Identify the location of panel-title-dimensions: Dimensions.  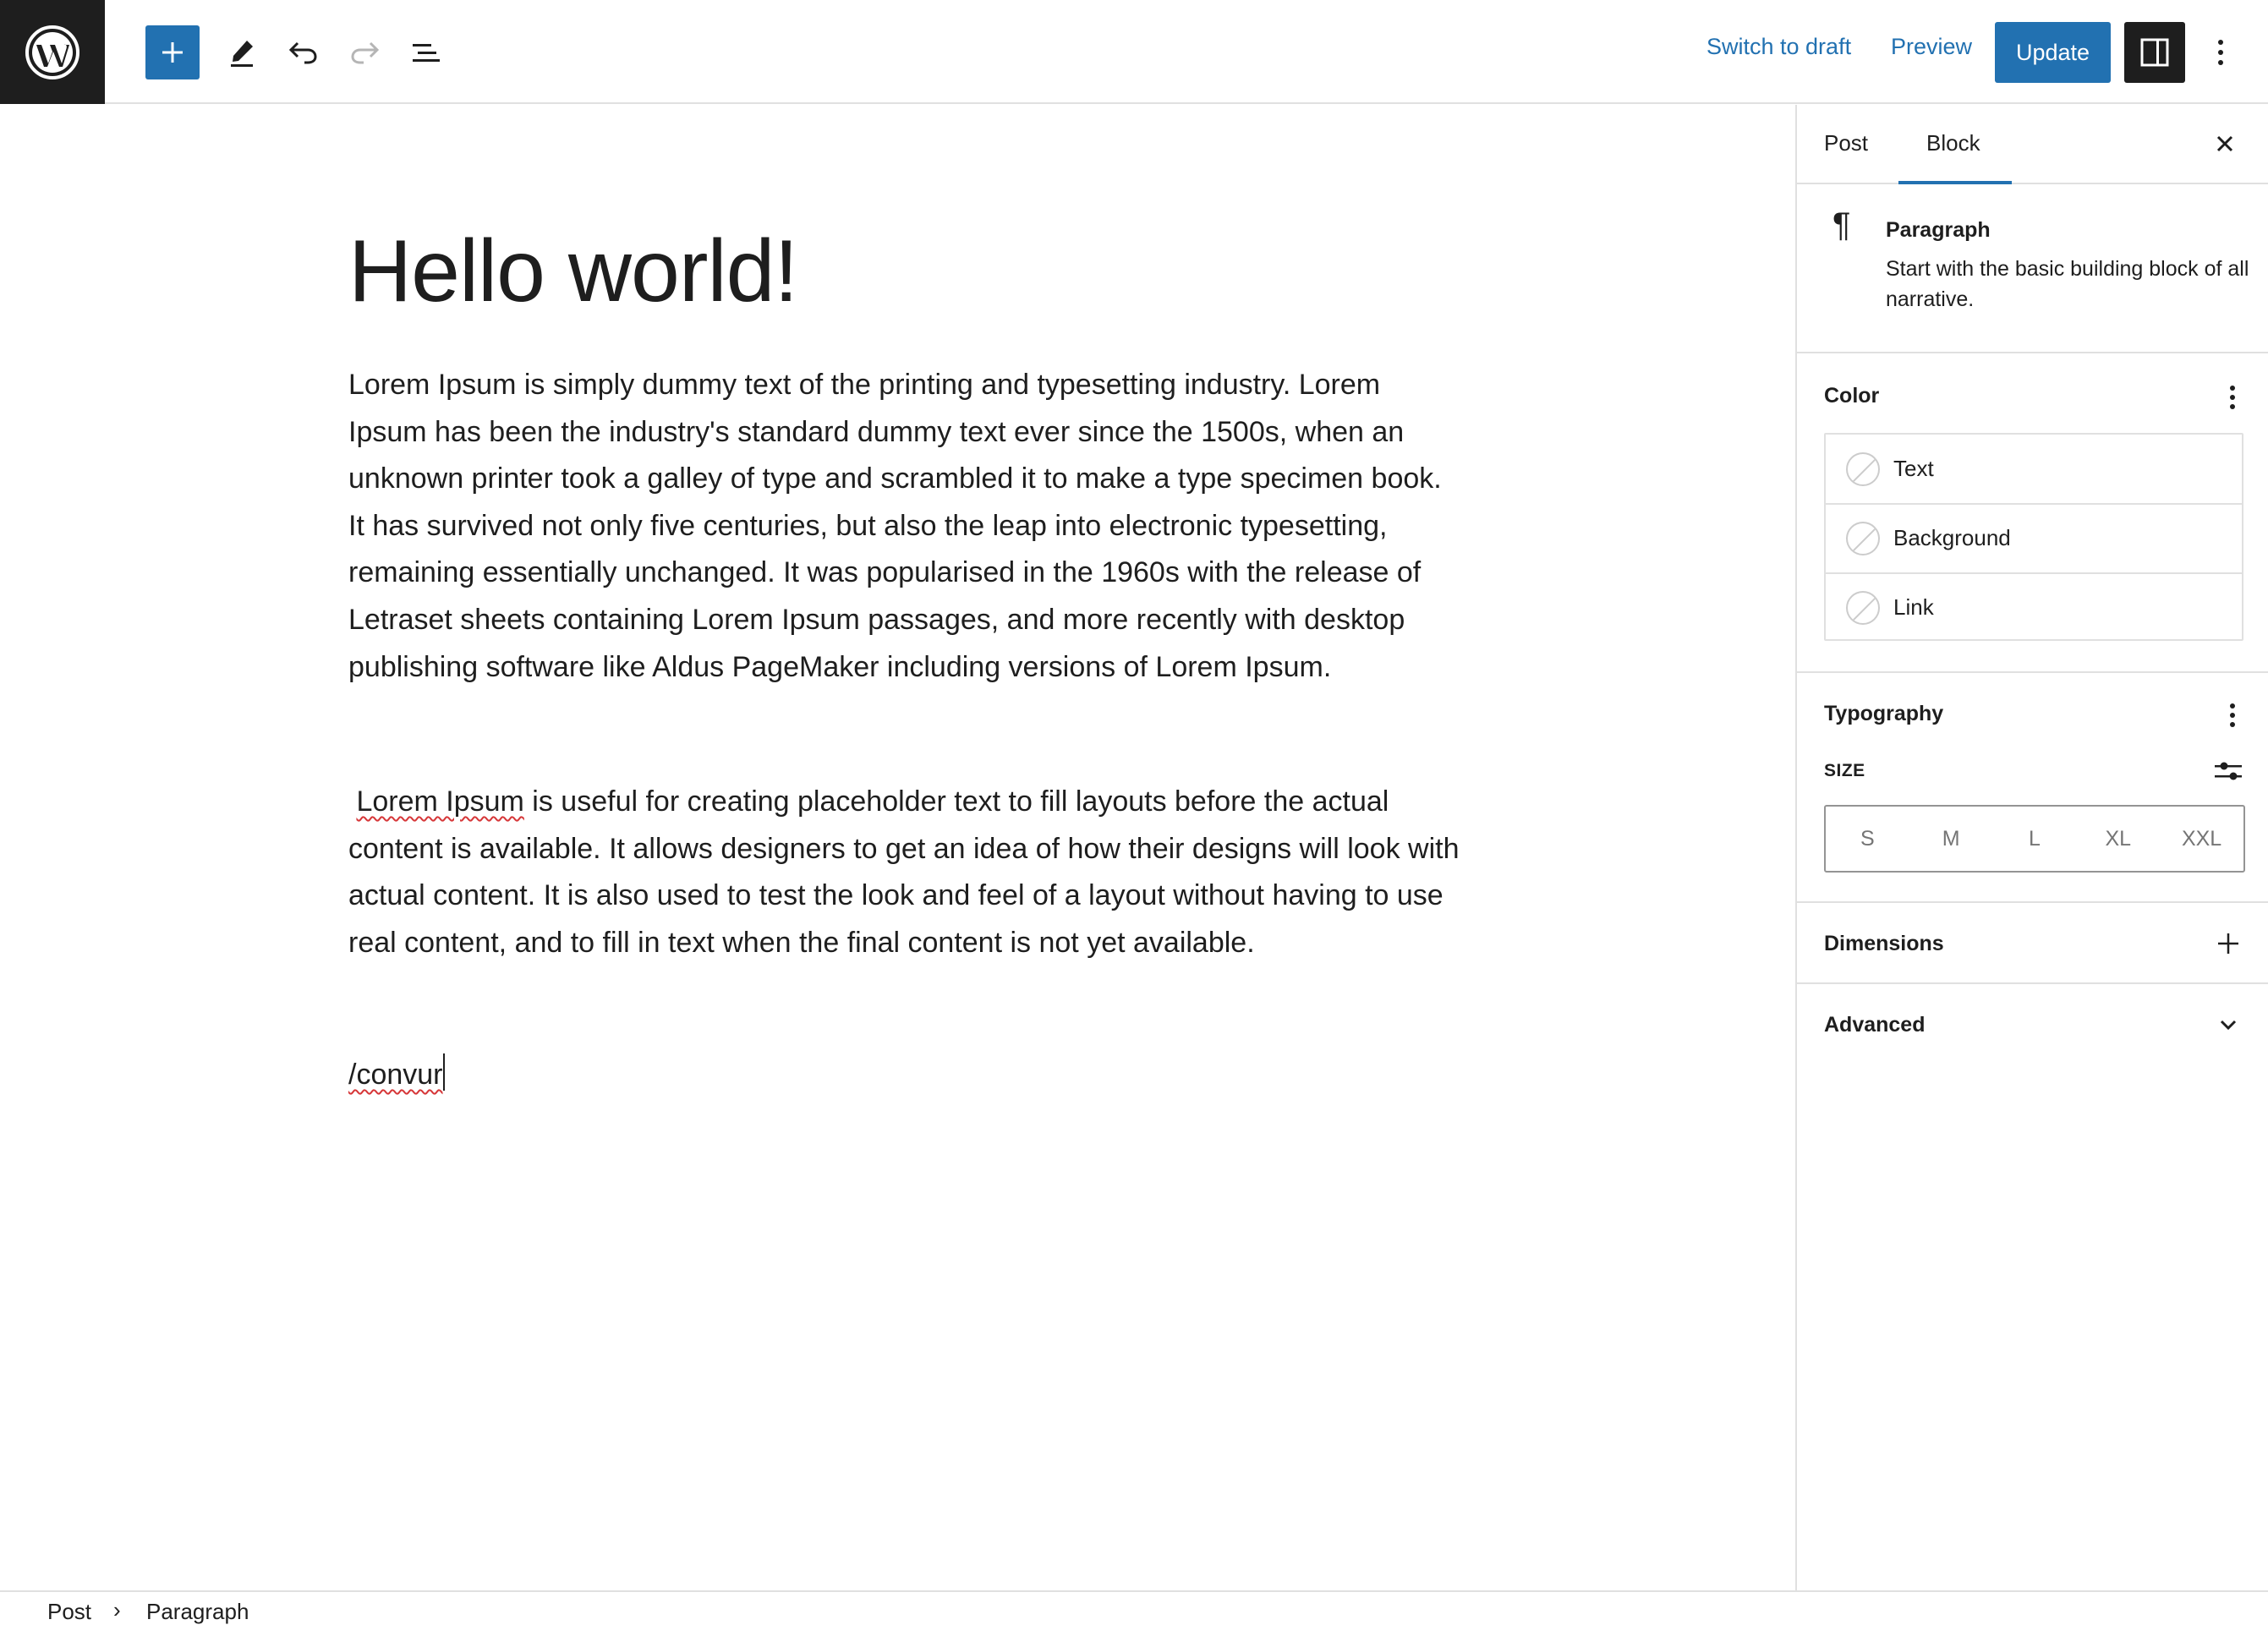
(1884, 944).